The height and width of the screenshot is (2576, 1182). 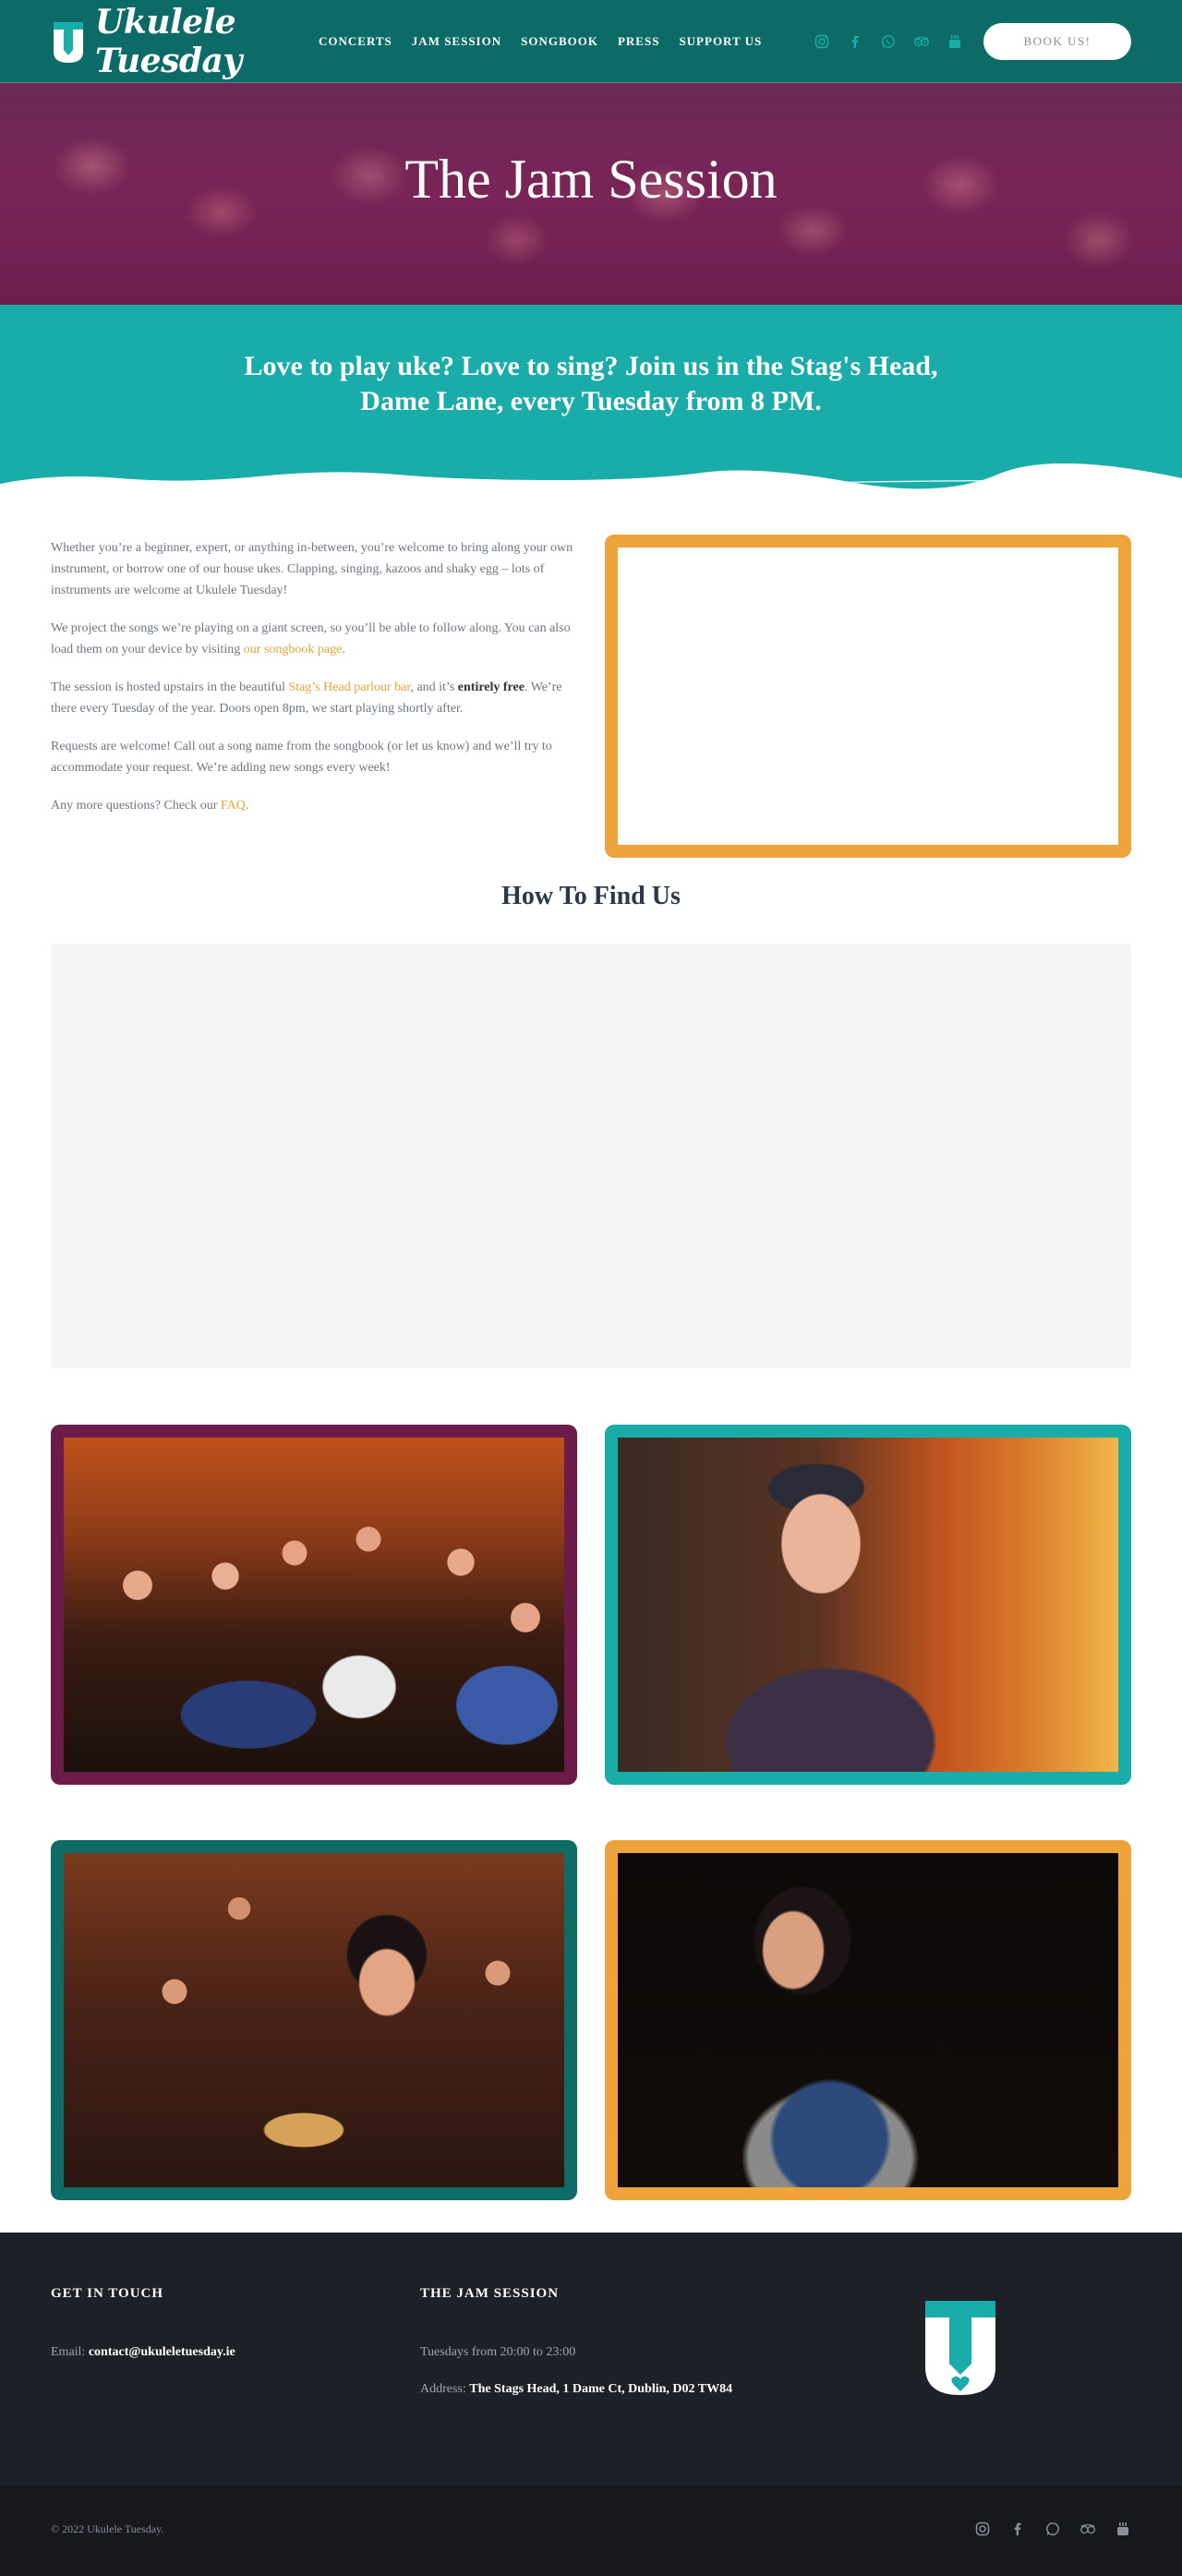 I want to click on photo-crowd-ukuleles, so click(x=314, y=1605).